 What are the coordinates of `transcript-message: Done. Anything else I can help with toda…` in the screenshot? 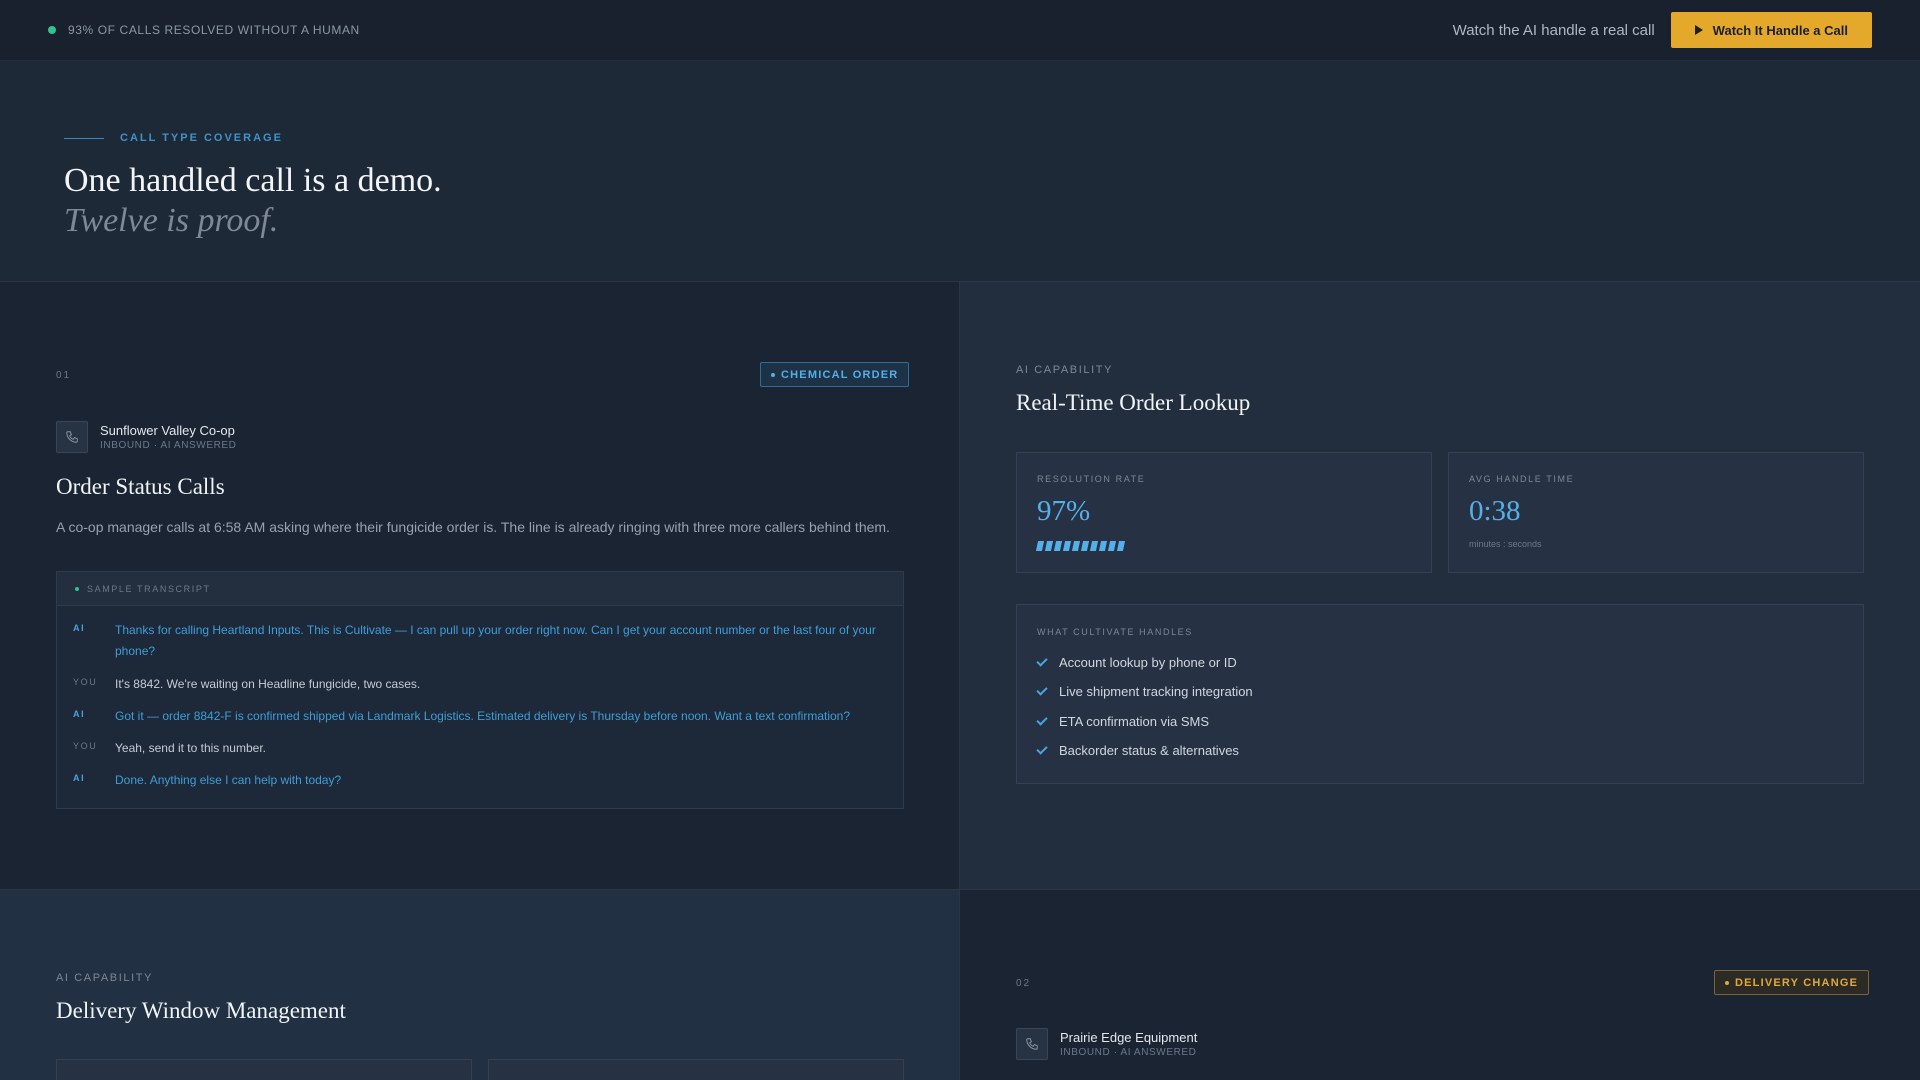 It's located at (228, 780).